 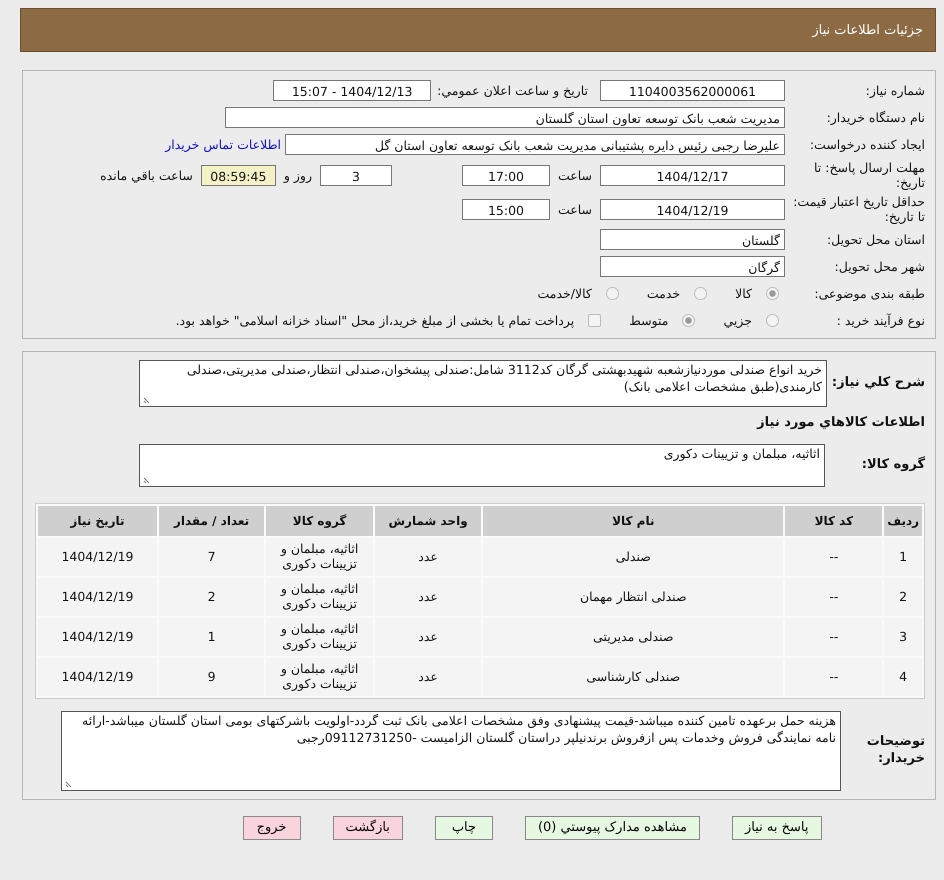 I want to click on buyer-notes-text-area: هزینه حمل برعهده تامین کننده میباشد-قیمت پیشنهادی وفق مشخصات اعلامی بانک ثبت گردد-اولویت باشرکتهای بومی استان گلستان میباشد-ارائه نامه نمایندگی فروش وخدمات پس ازفروش برندنیلپر دراستان گلستان الزامیست -09112731250رجبی, so click(x=451, y=750).